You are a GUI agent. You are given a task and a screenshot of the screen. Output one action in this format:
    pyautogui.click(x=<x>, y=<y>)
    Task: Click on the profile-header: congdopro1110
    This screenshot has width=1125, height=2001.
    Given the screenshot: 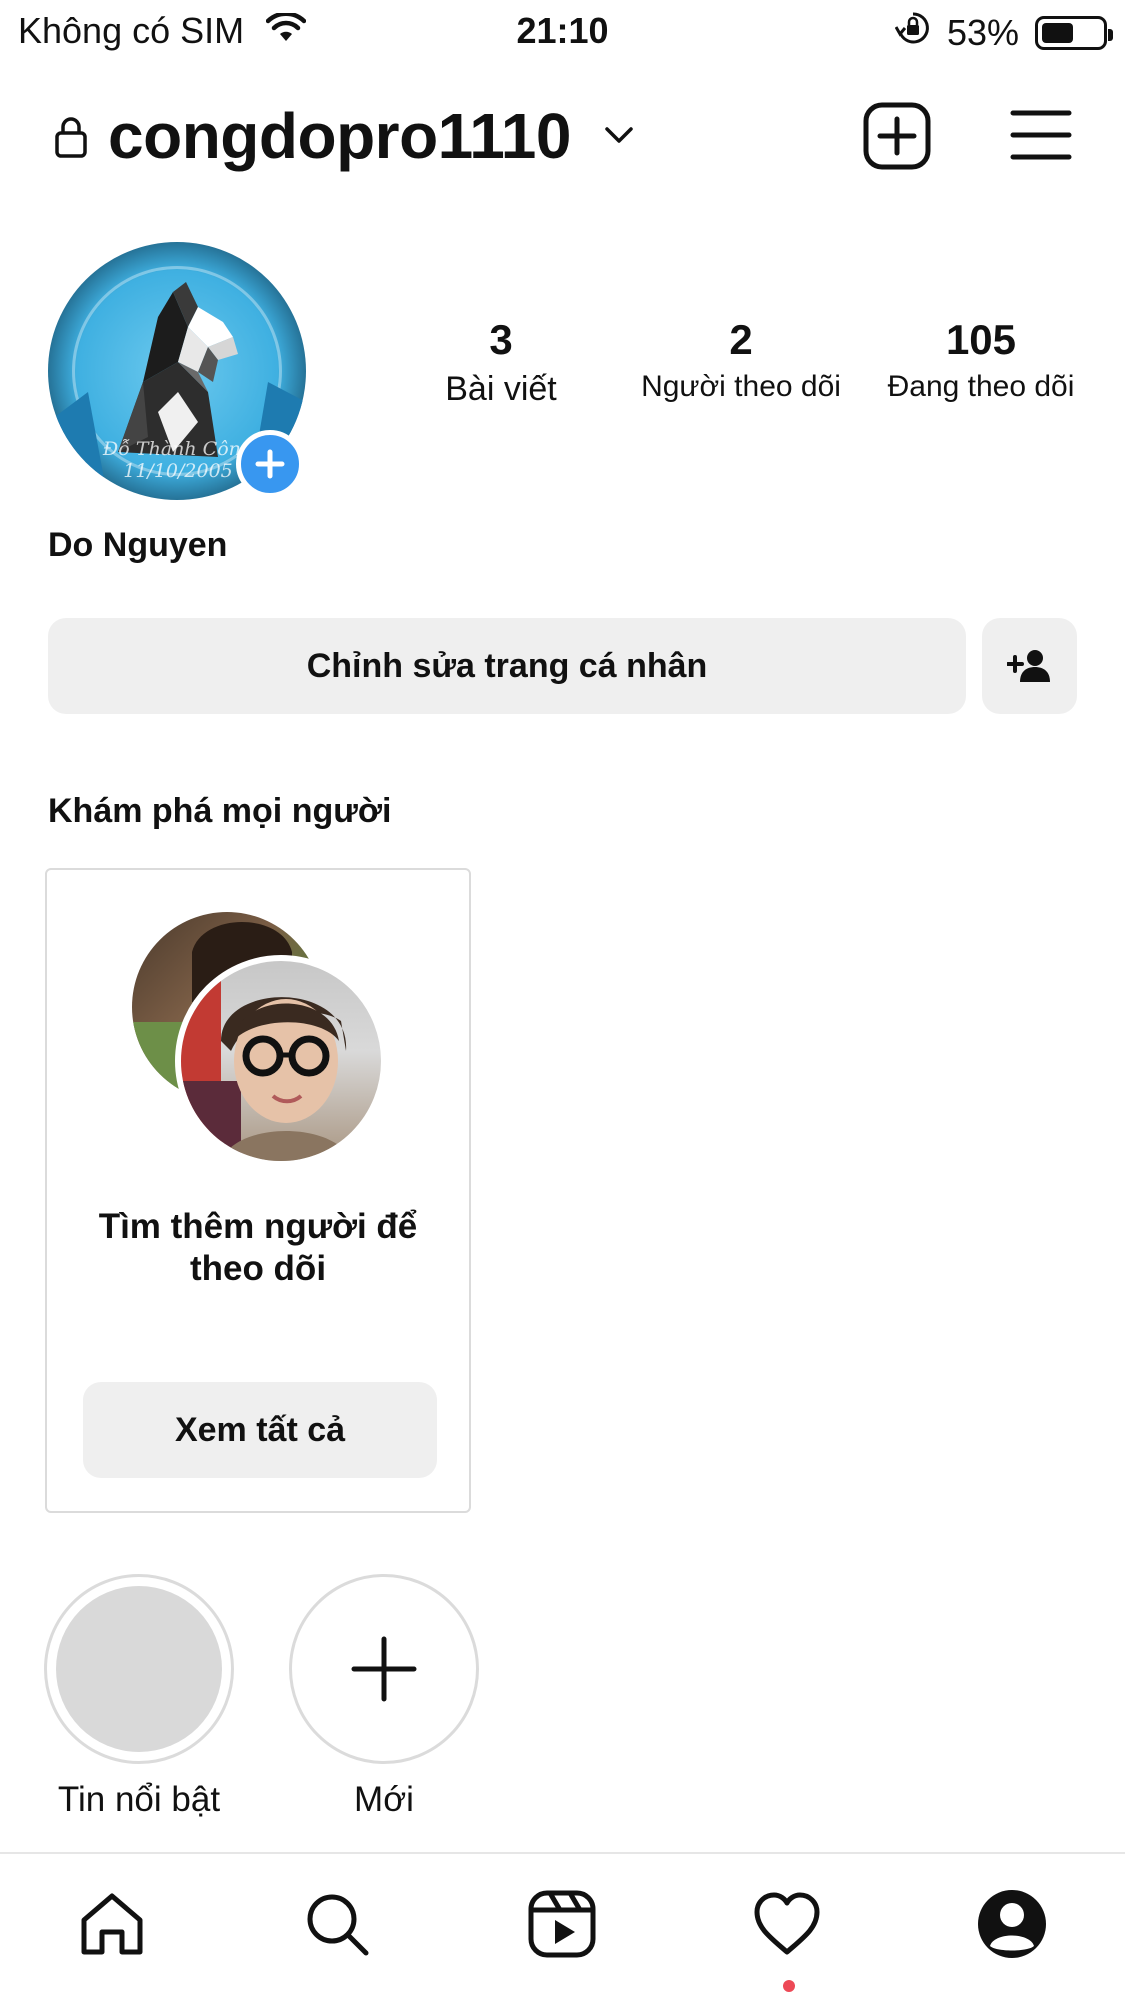 What is the action you would take?
    pyautogui.click(x=562, y=140)
    